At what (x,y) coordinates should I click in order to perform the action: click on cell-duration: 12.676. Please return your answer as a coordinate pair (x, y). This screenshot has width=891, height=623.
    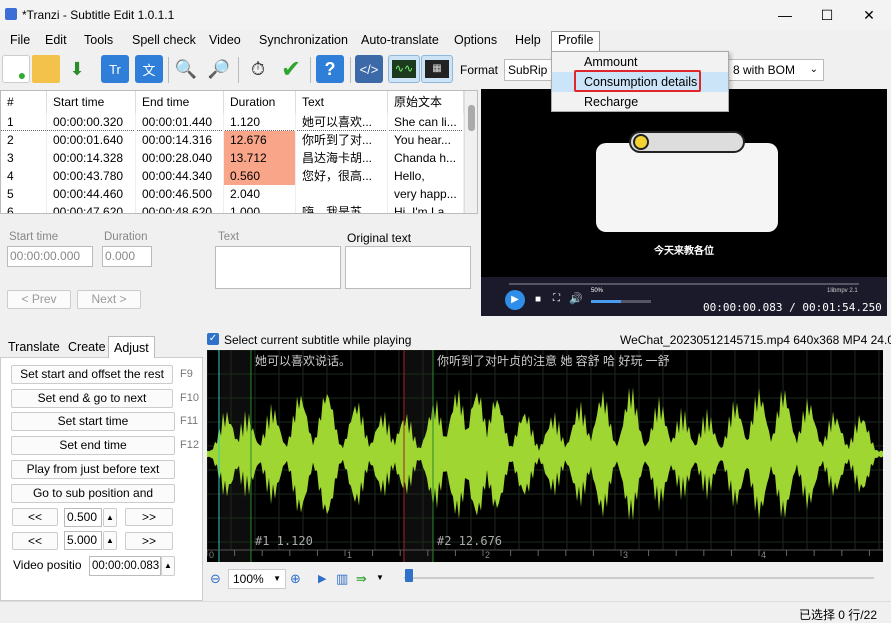
    Looking at the image, I should click on (260, 140).